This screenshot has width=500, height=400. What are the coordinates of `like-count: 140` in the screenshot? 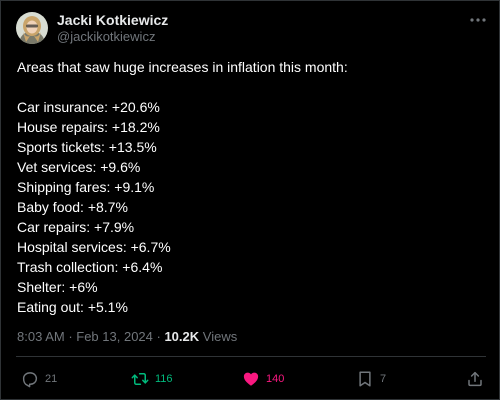 It's located at (275, 379).